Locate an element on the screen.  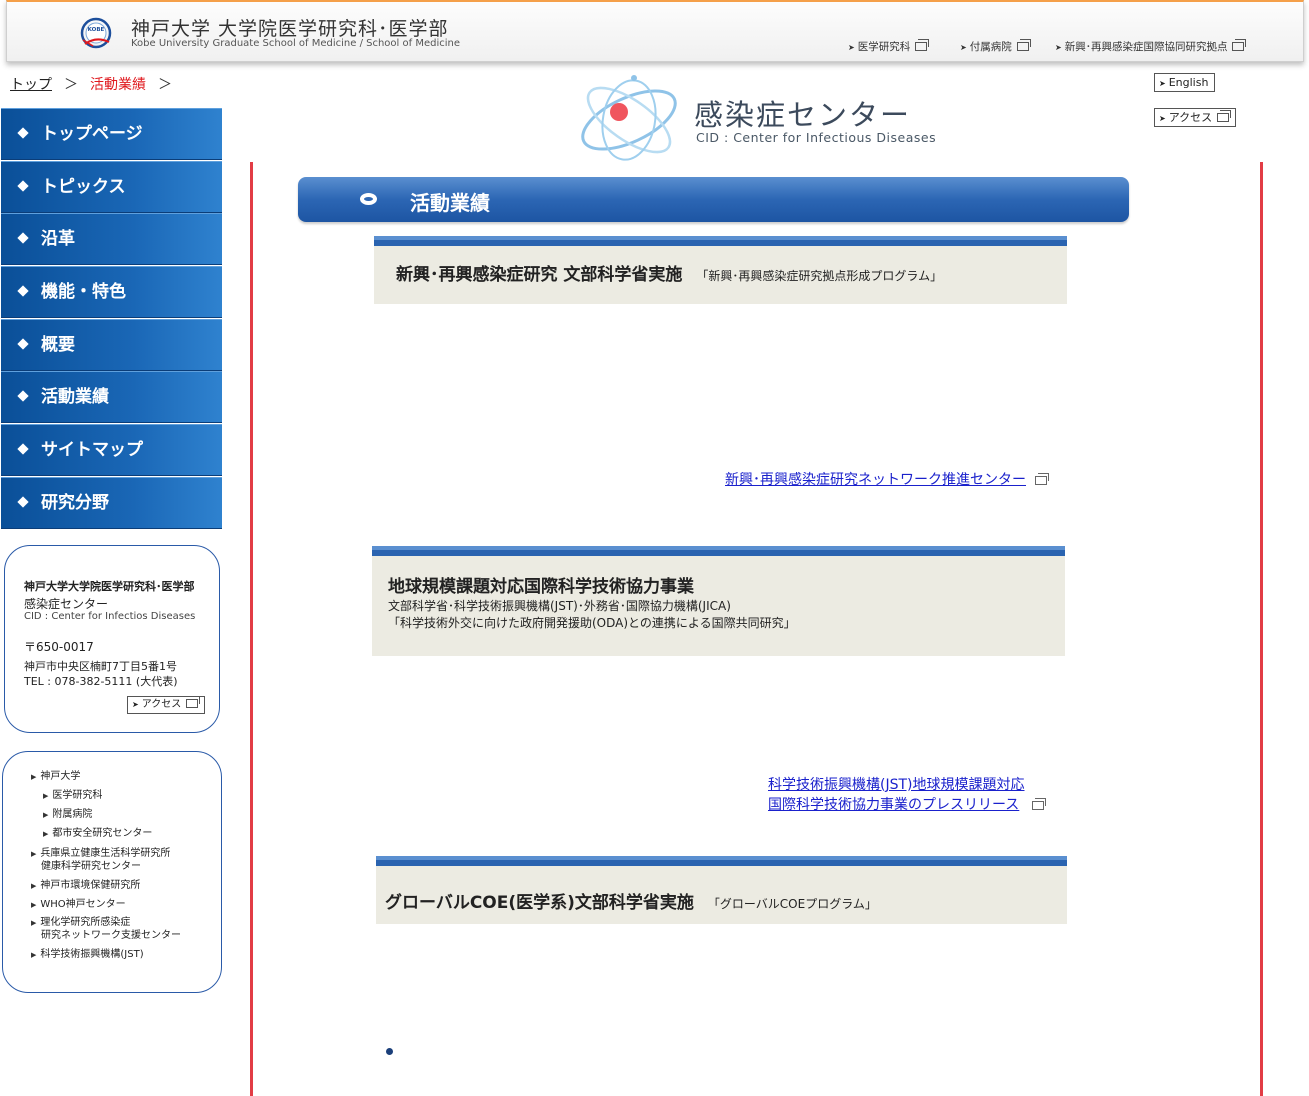
address-center: 感染症センター is located at coordinates (66, 604).